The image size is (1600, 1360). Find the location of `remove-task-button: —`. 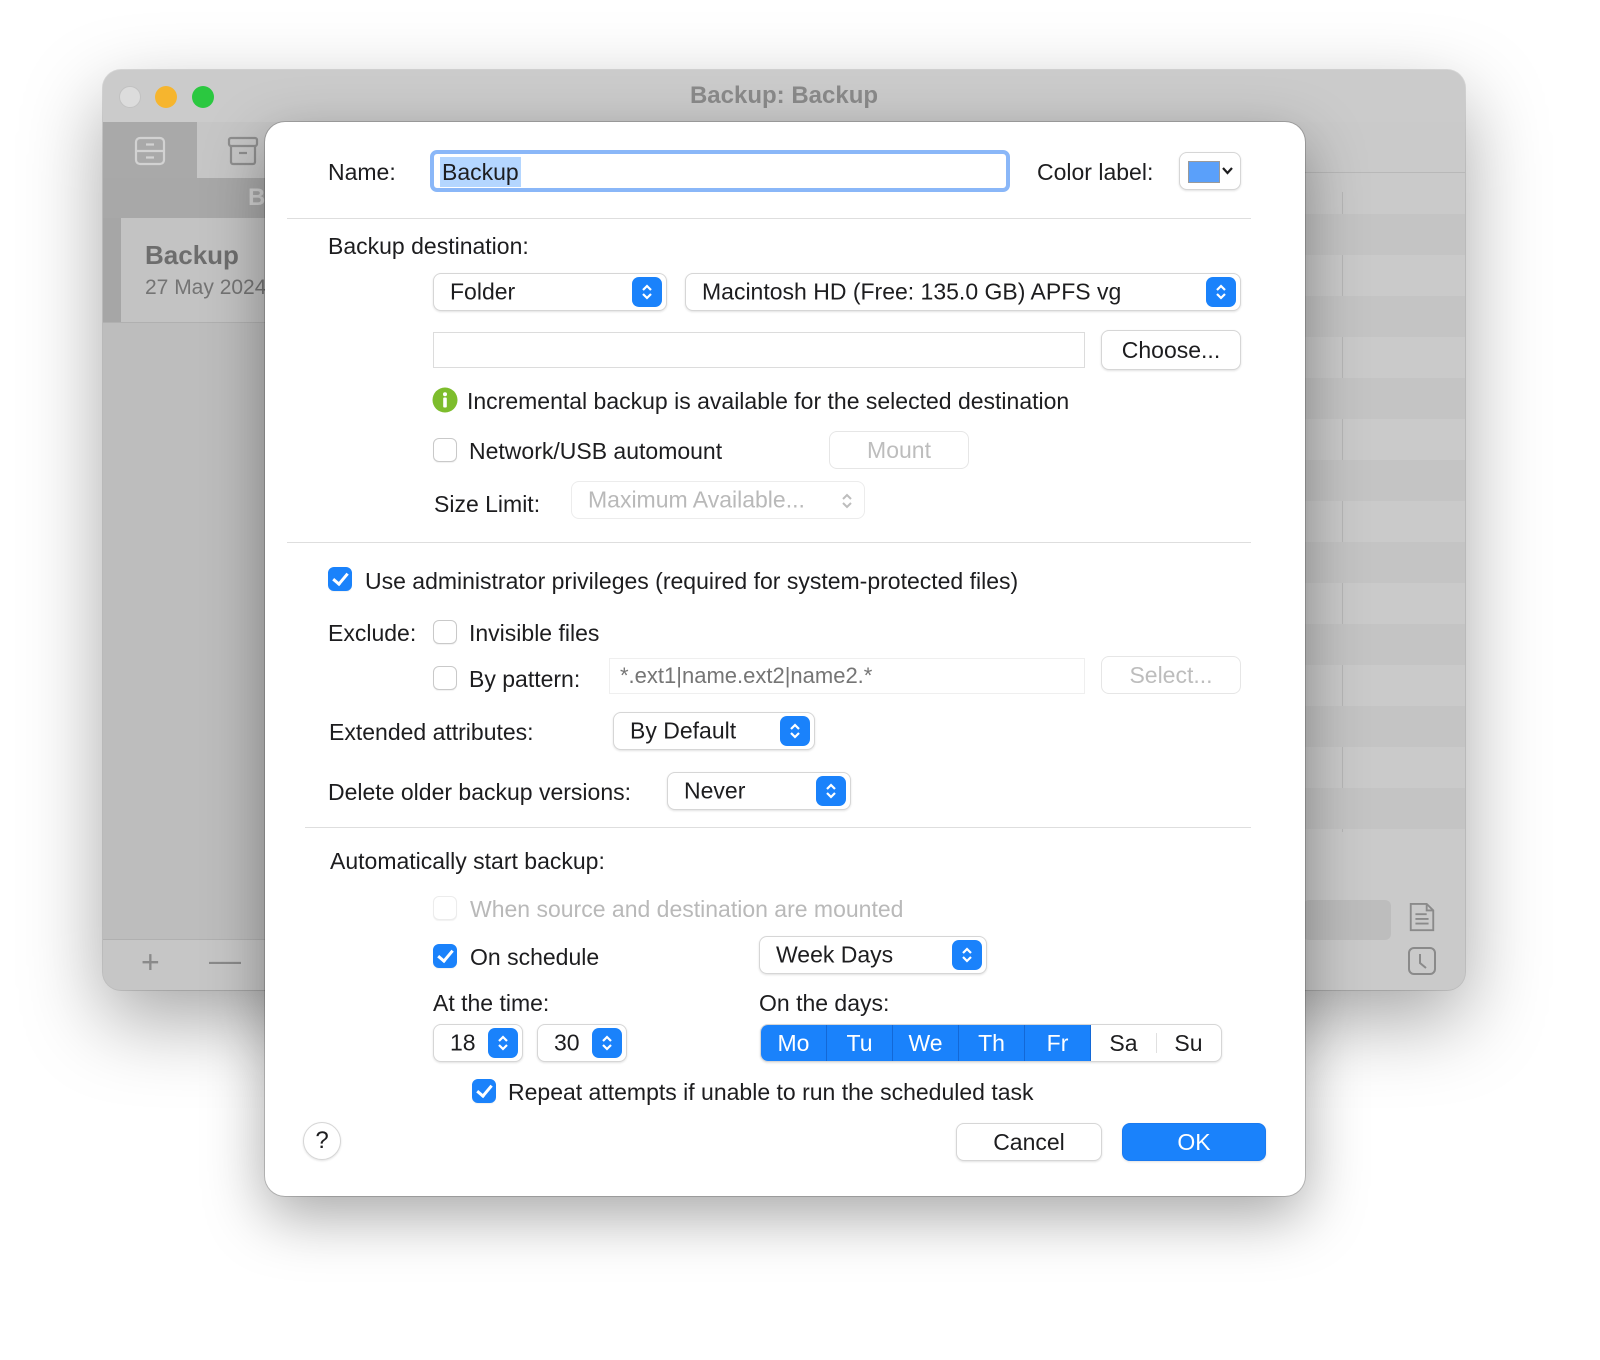

remove-task-button: — is located at coordinates (225, 960).